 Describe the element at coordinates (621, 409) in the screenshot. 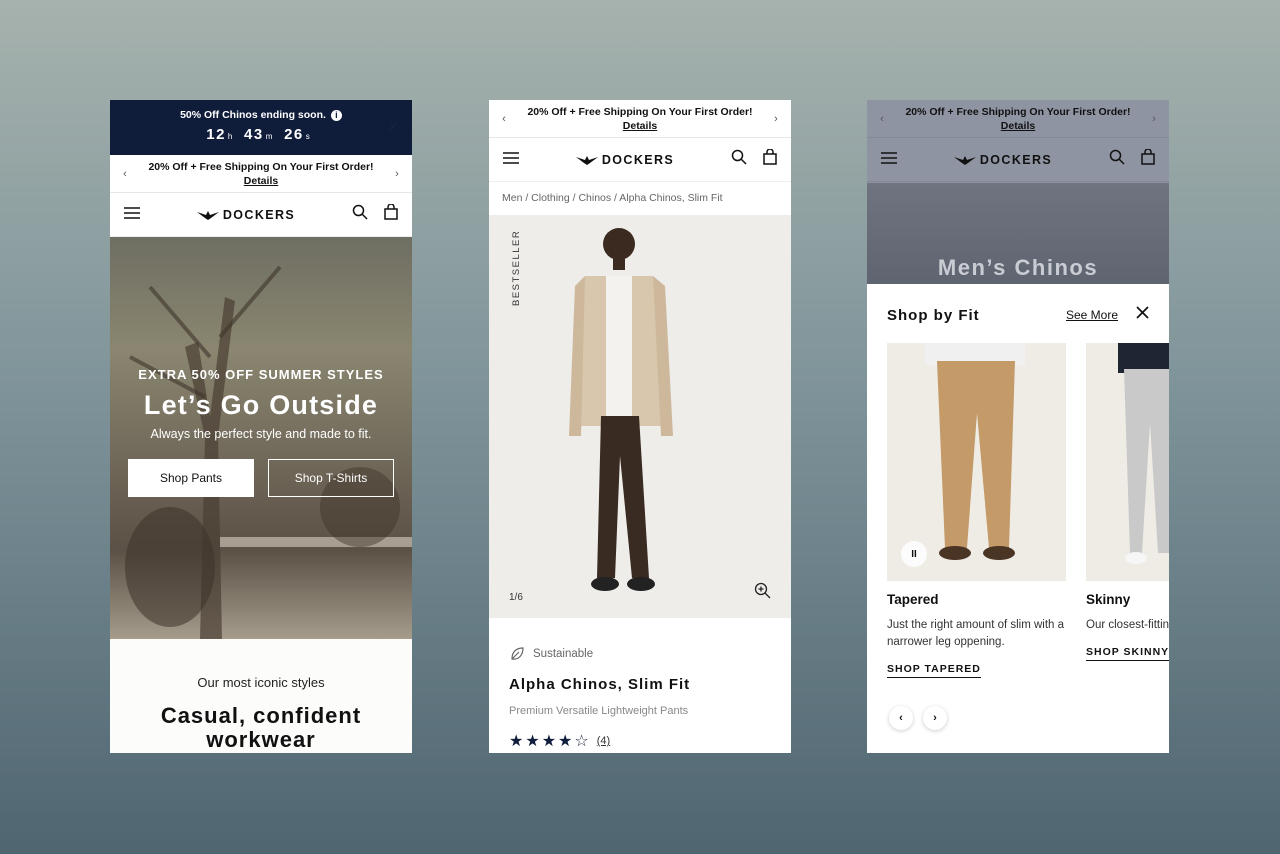

I see `model-figure-illustration` at that location.